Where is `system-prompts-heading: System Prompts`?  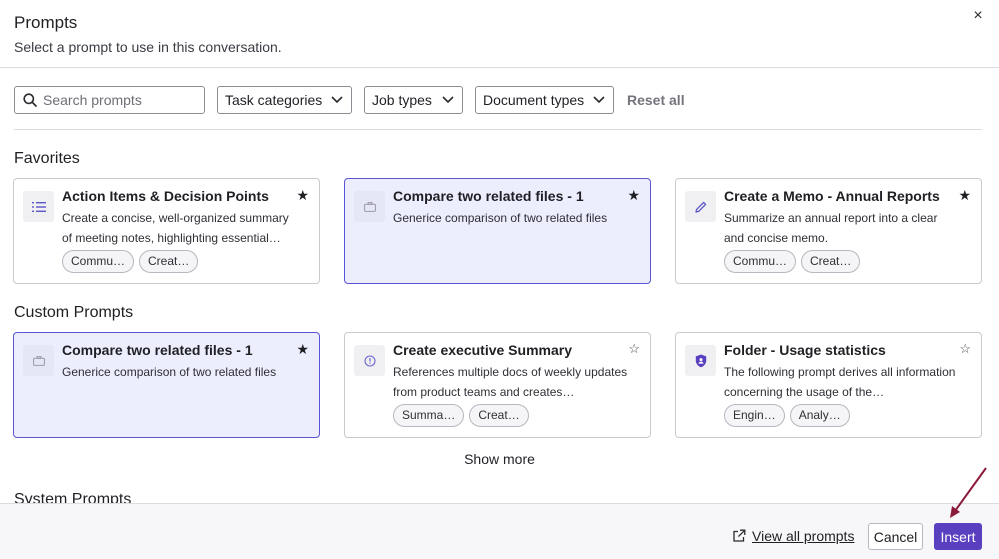 system-prompts-heading: System Prompts is located at coordinates (73, 497).